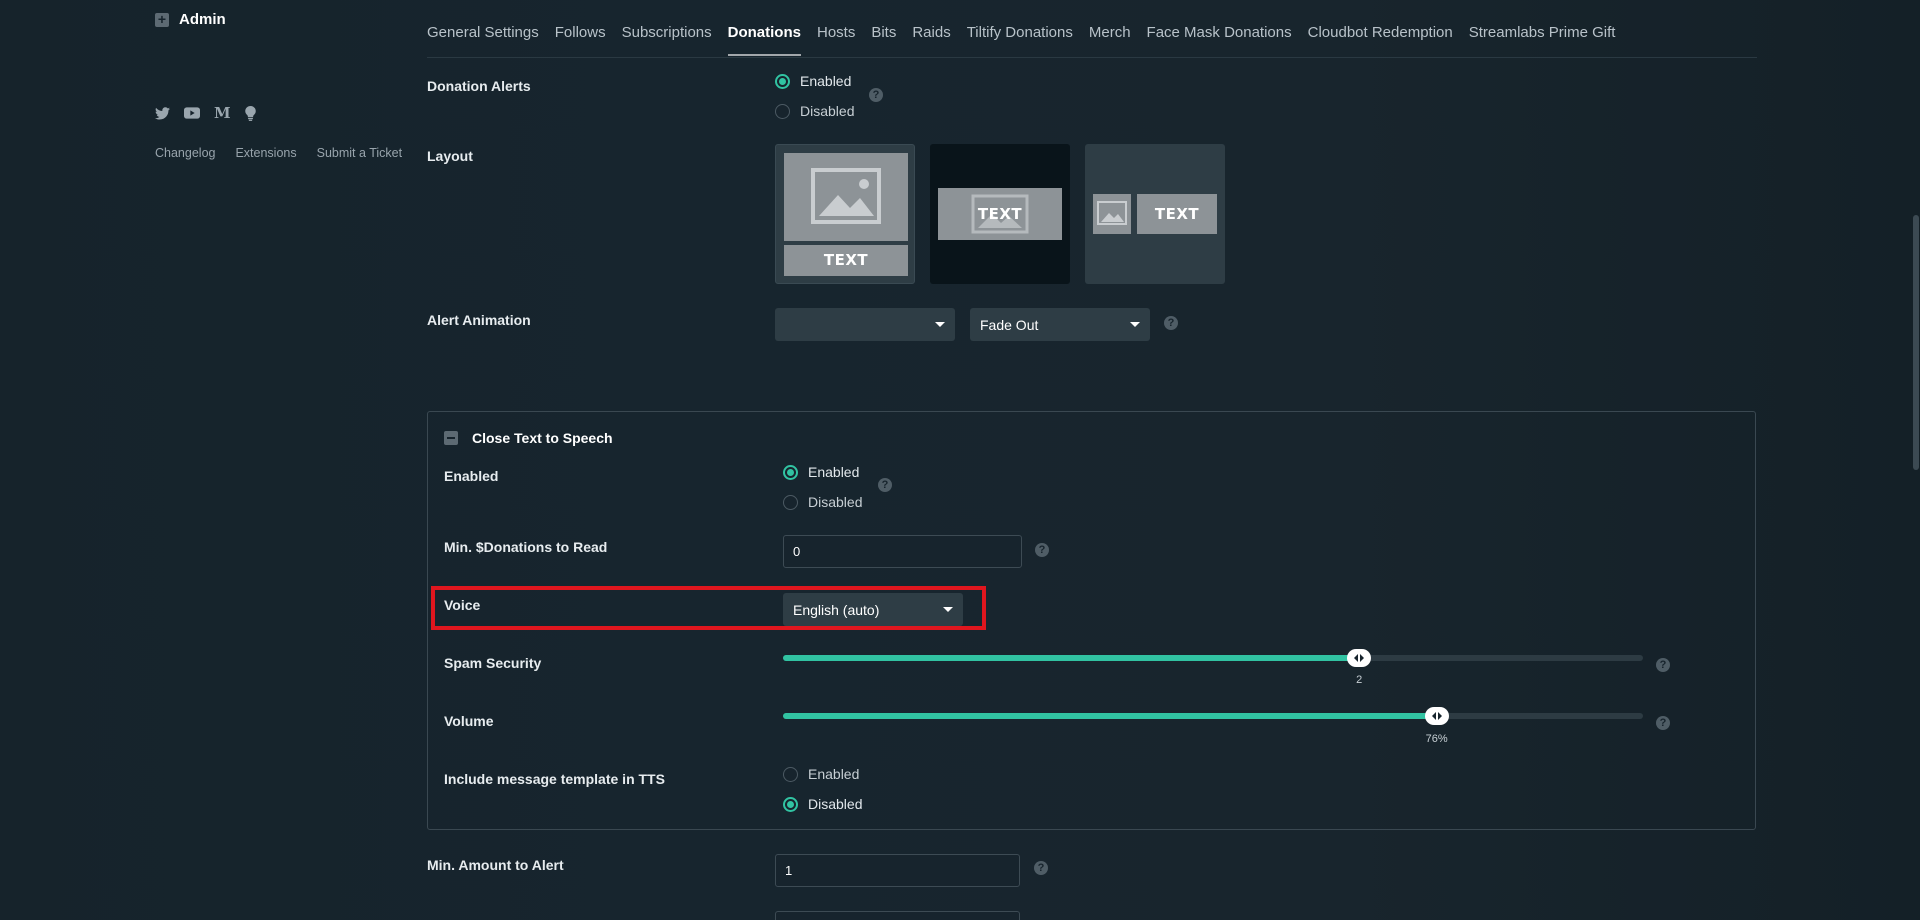 Image resolution: width=1920 pixels, height=920 pixels. I want to click on select-value: English (auto), so click(836, 609).